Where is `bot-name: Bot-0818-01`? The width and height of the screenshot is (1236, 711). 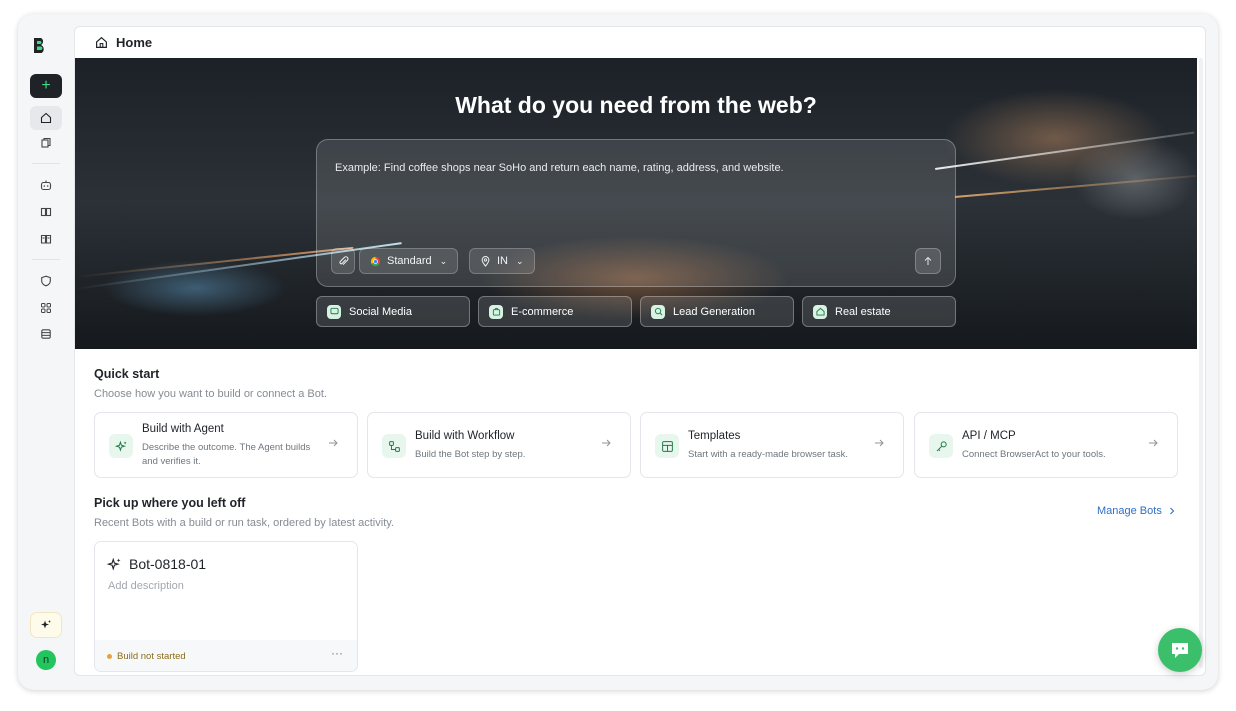
bot-name: Bot-0818-01 is located at coordinates (168, 564).